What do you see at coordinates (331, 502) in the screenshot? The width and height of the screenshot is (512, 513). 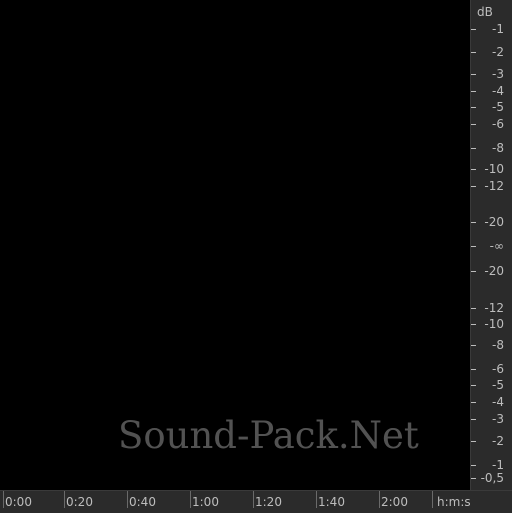 I see `time-label: 1:40` at bounding box center [331, 502].